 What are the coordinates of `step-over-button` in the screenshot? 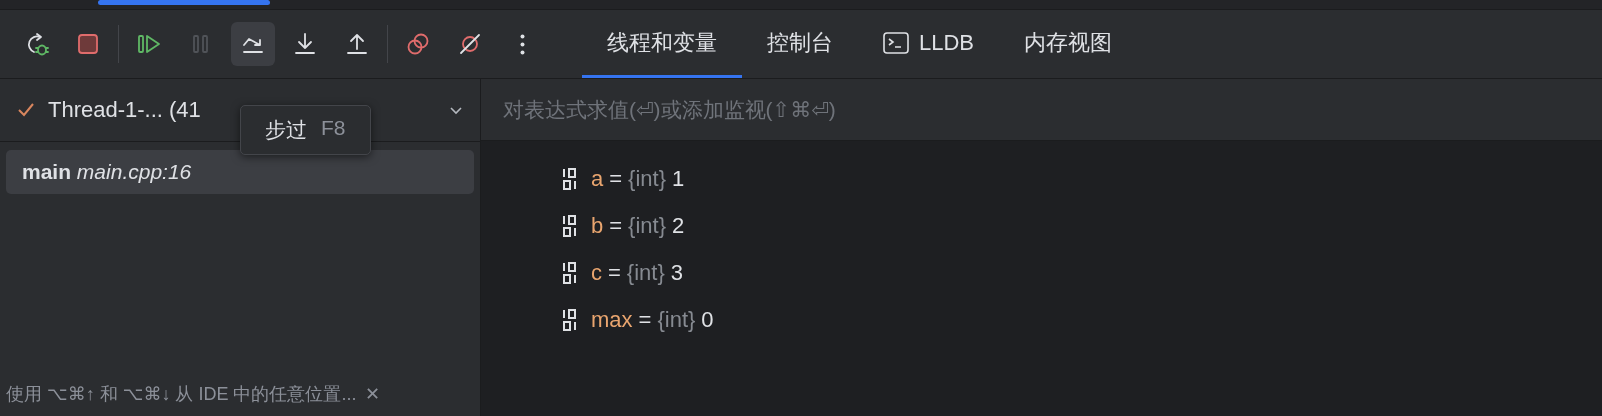 It's located at (253, 44).